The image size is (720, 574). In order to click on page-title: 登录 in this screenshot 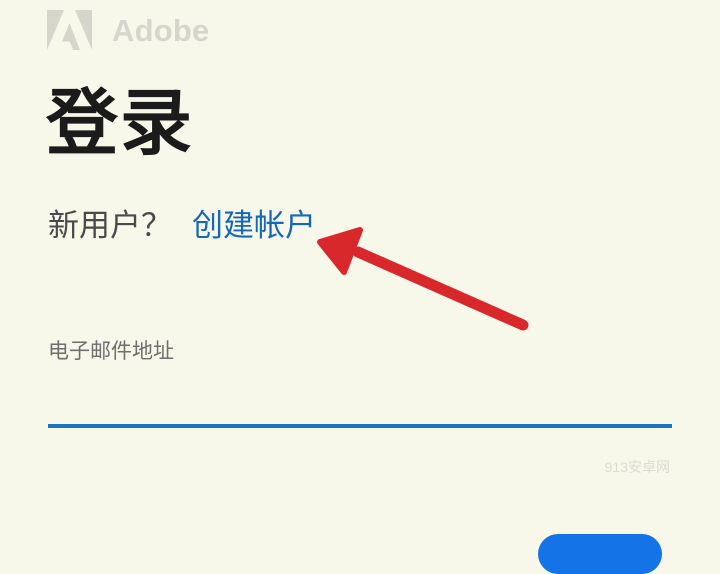, I will do `click(120, 123)`.